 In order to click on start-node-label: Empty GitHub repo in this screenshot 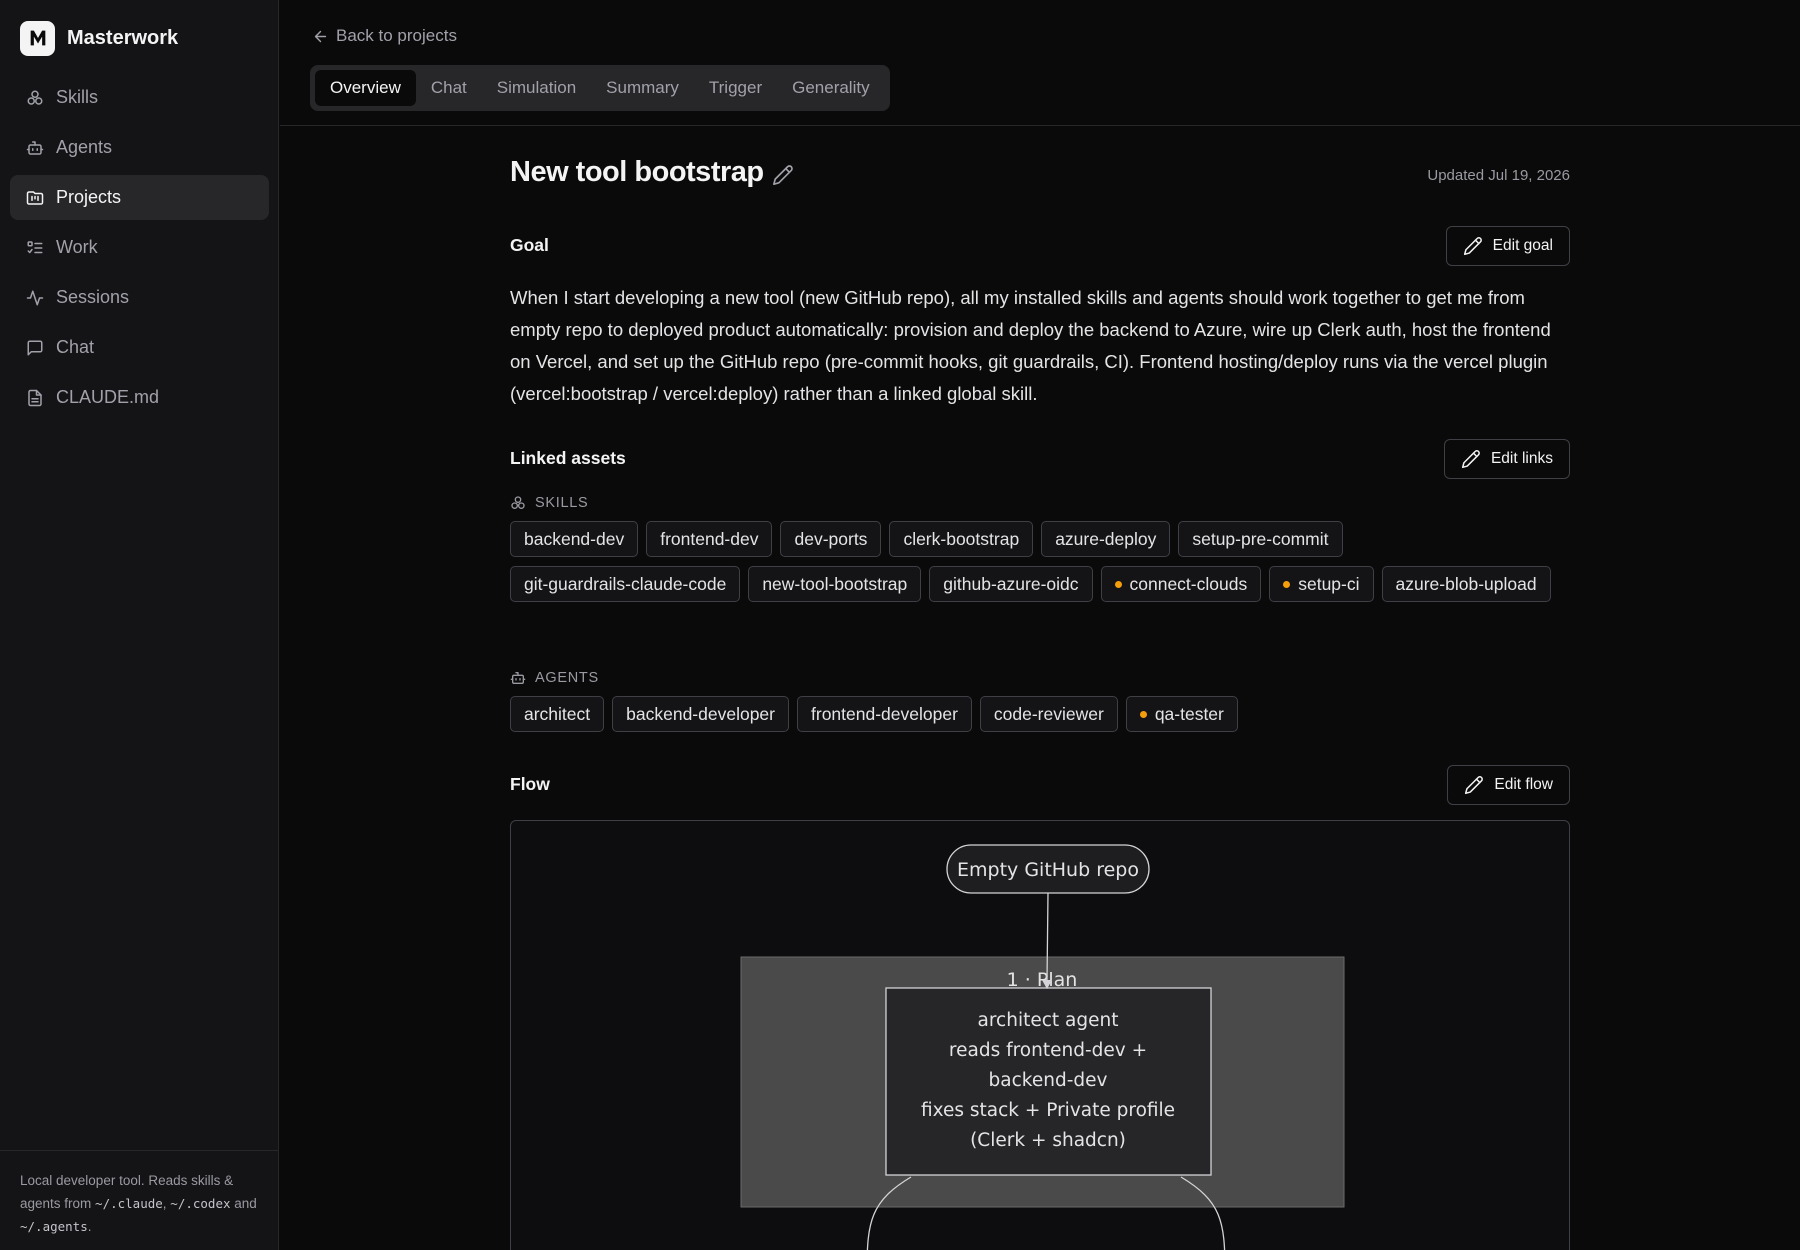, I will do `click(1048, 870)`.